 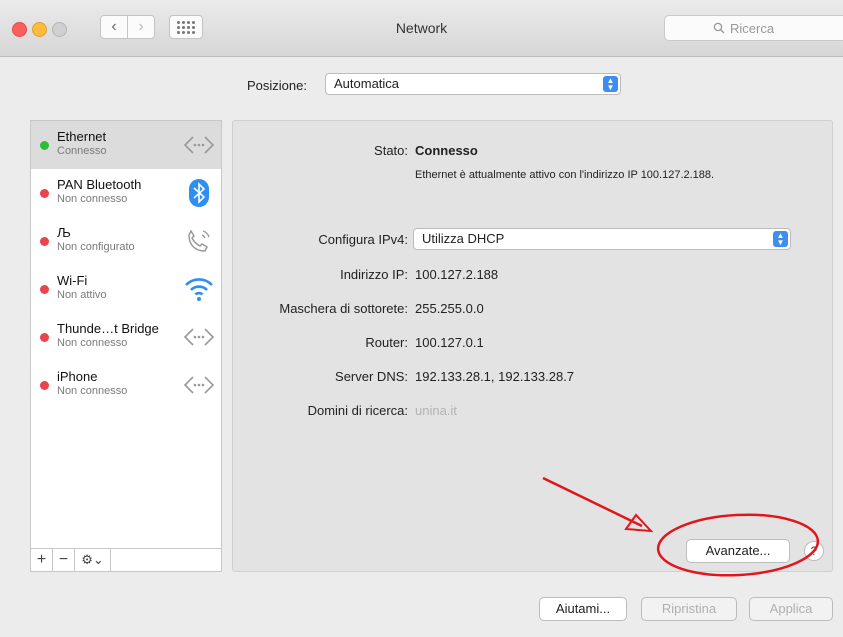 What do you see at coordinates (391, 150) in the screenshot?
I see `status-label: Stato:` at bounding box center [391, 150].